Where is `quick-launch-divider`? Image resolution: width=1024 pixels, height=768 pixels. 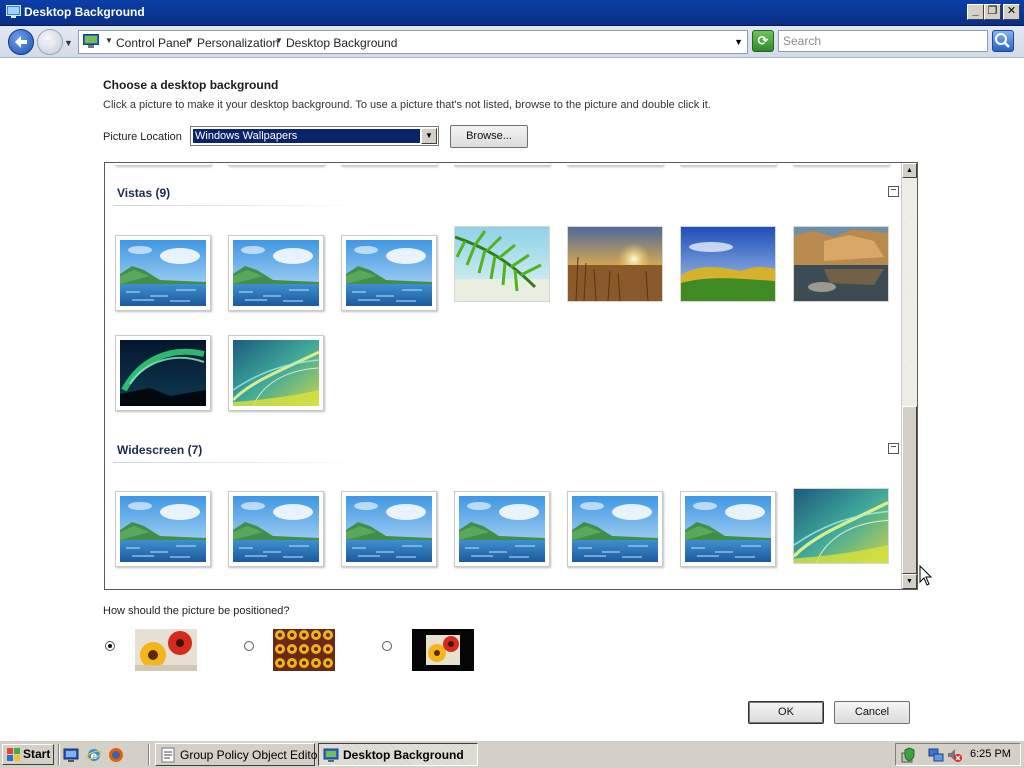 quick-launch-divider is located at coordinates (59, 754).